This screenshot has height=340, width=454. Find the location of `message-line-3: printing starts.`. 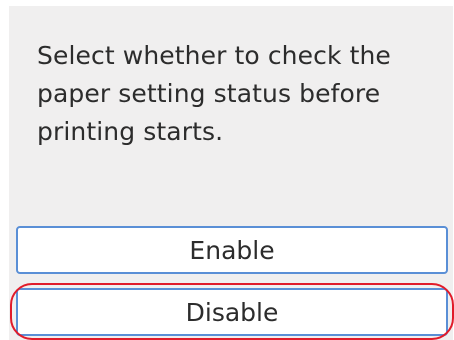

message-line-3: printing starts. is located at coordinates (130, 131).